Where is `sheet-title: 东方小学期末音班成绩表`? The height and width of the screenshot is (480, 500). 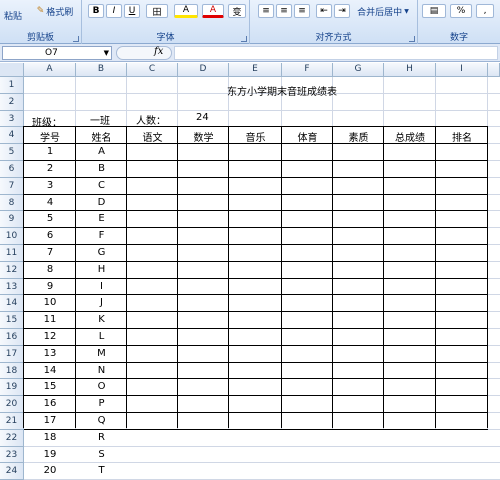 sheet-title: 东方小学期末音班成绩表 is located at coordinates (282, 90).